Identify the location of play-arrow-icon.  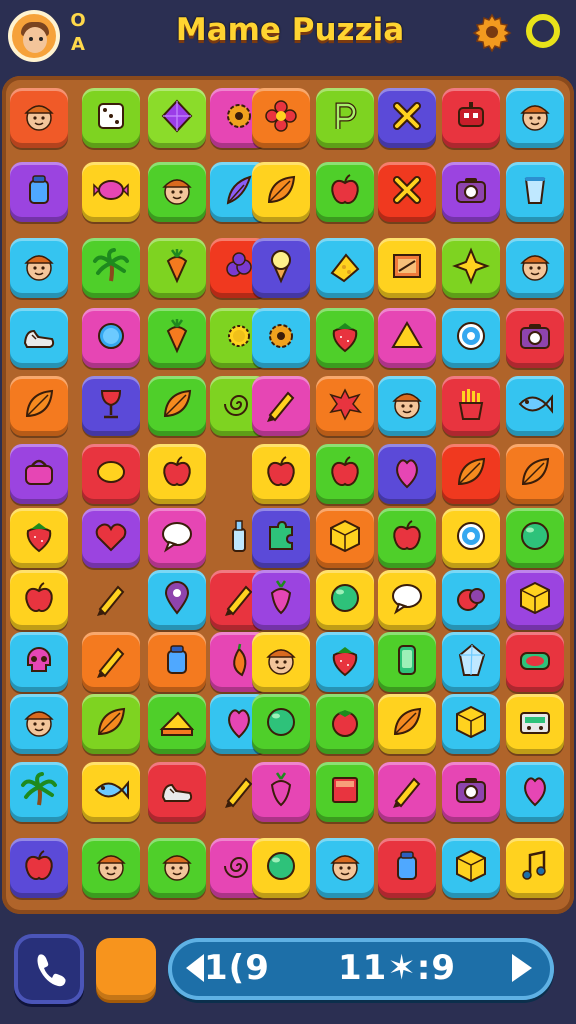
(522, 968).